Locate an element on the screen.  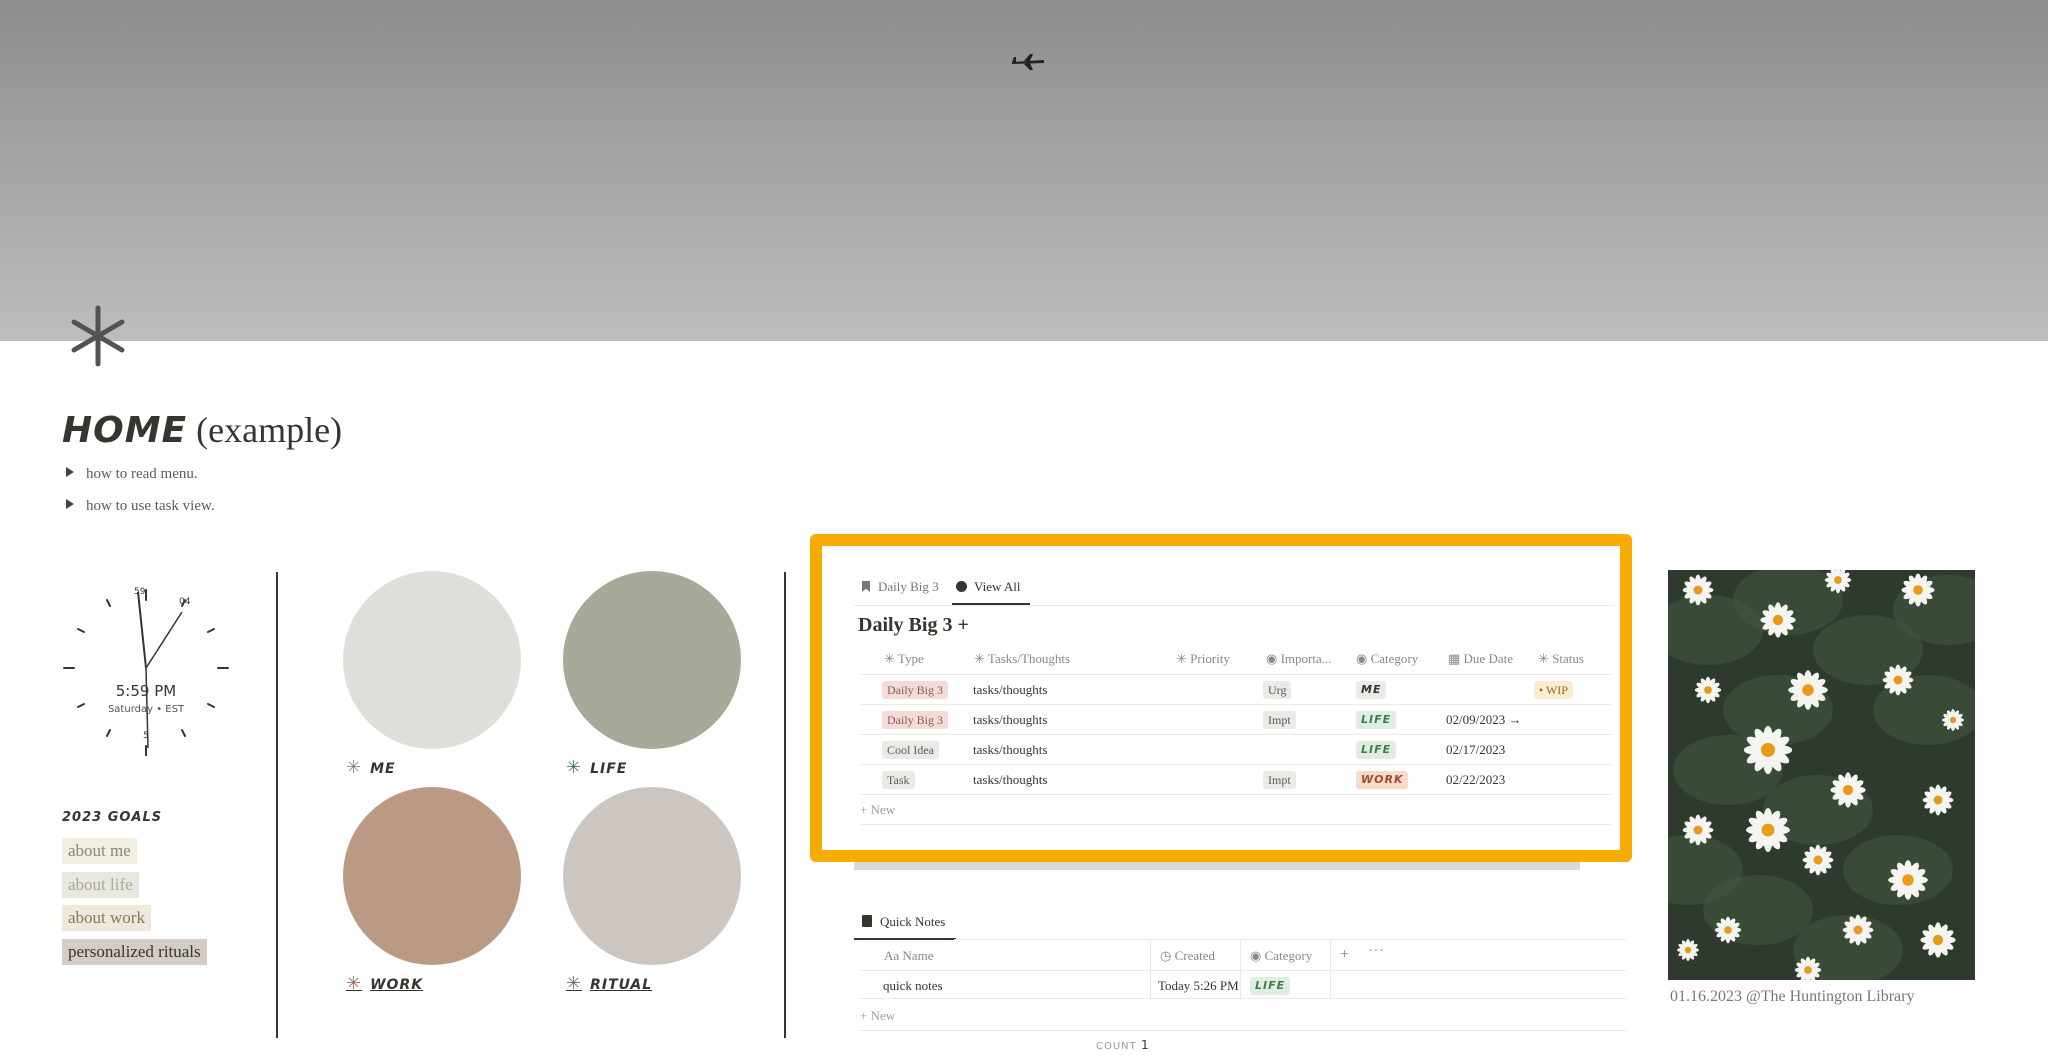
tab-label: Daily Big 3 is located at coordinates (908, 586).